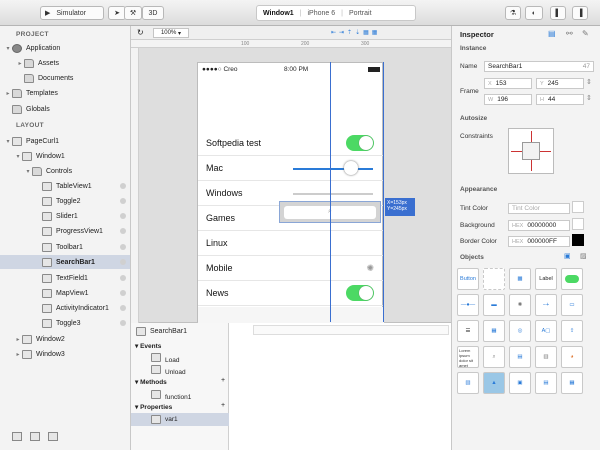  Describe the element at coordinates (165, 358) in the screenshot. I see `event-load: Load` at that location.